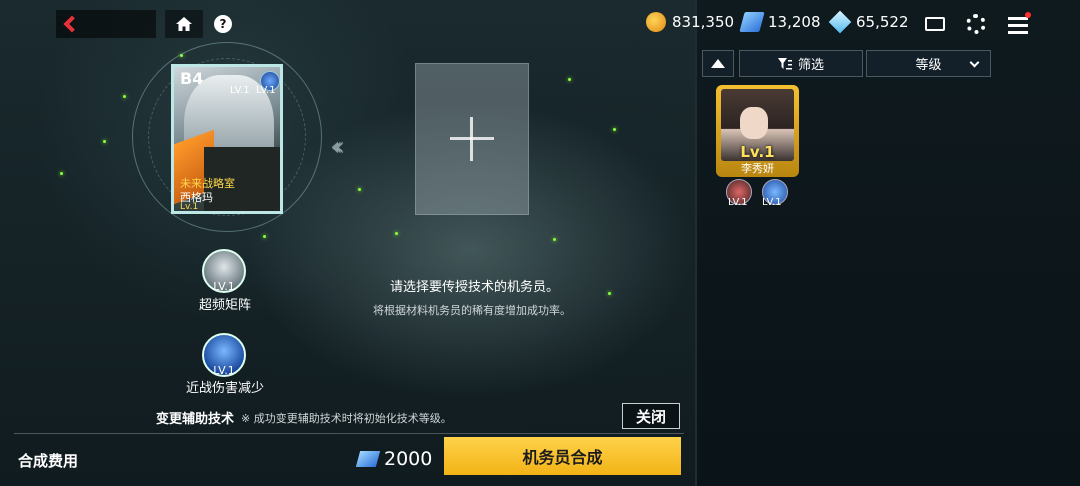 The image size is (1080, 486). What do you see at coordinates (840, 22) in the screenshot?
I see `diamond-icon` at bounding box center [840, 22].